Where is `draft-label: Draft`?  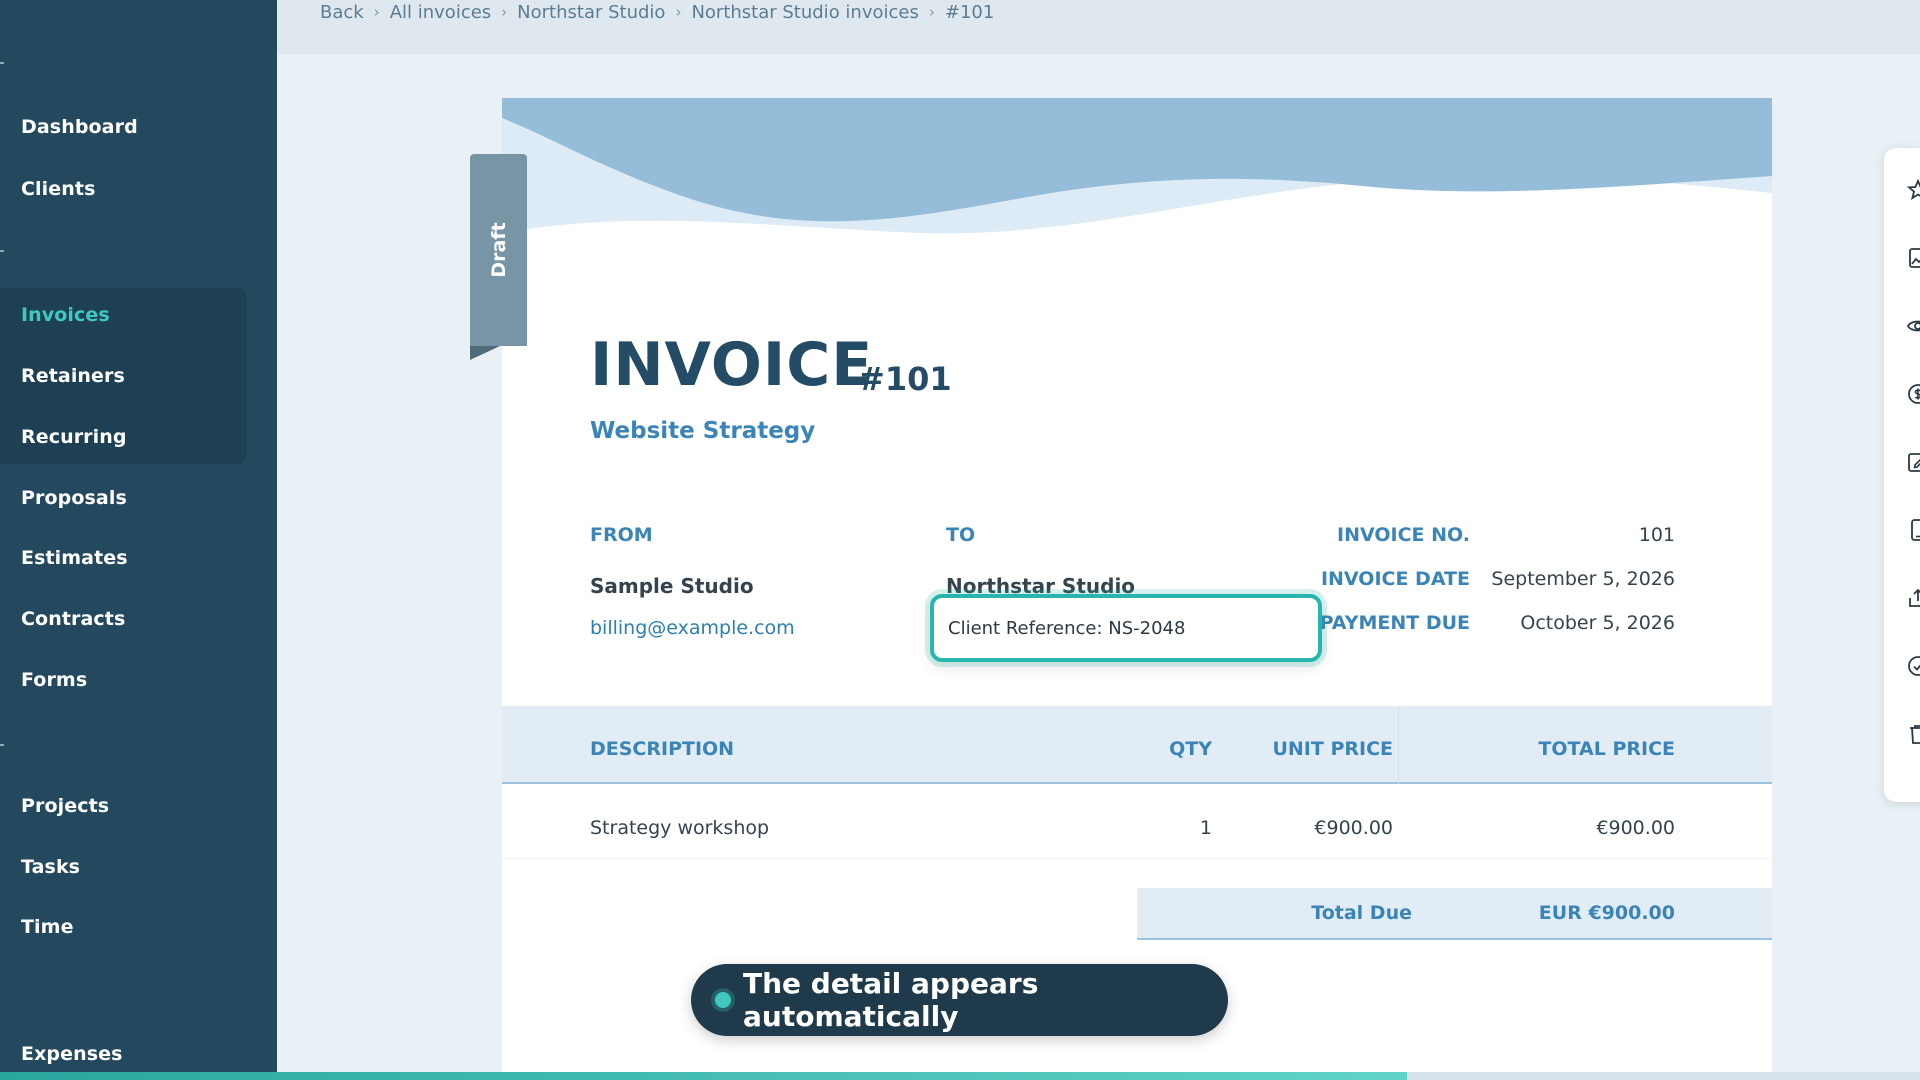 draft-label: Draft is located at coordinates (498, 250).